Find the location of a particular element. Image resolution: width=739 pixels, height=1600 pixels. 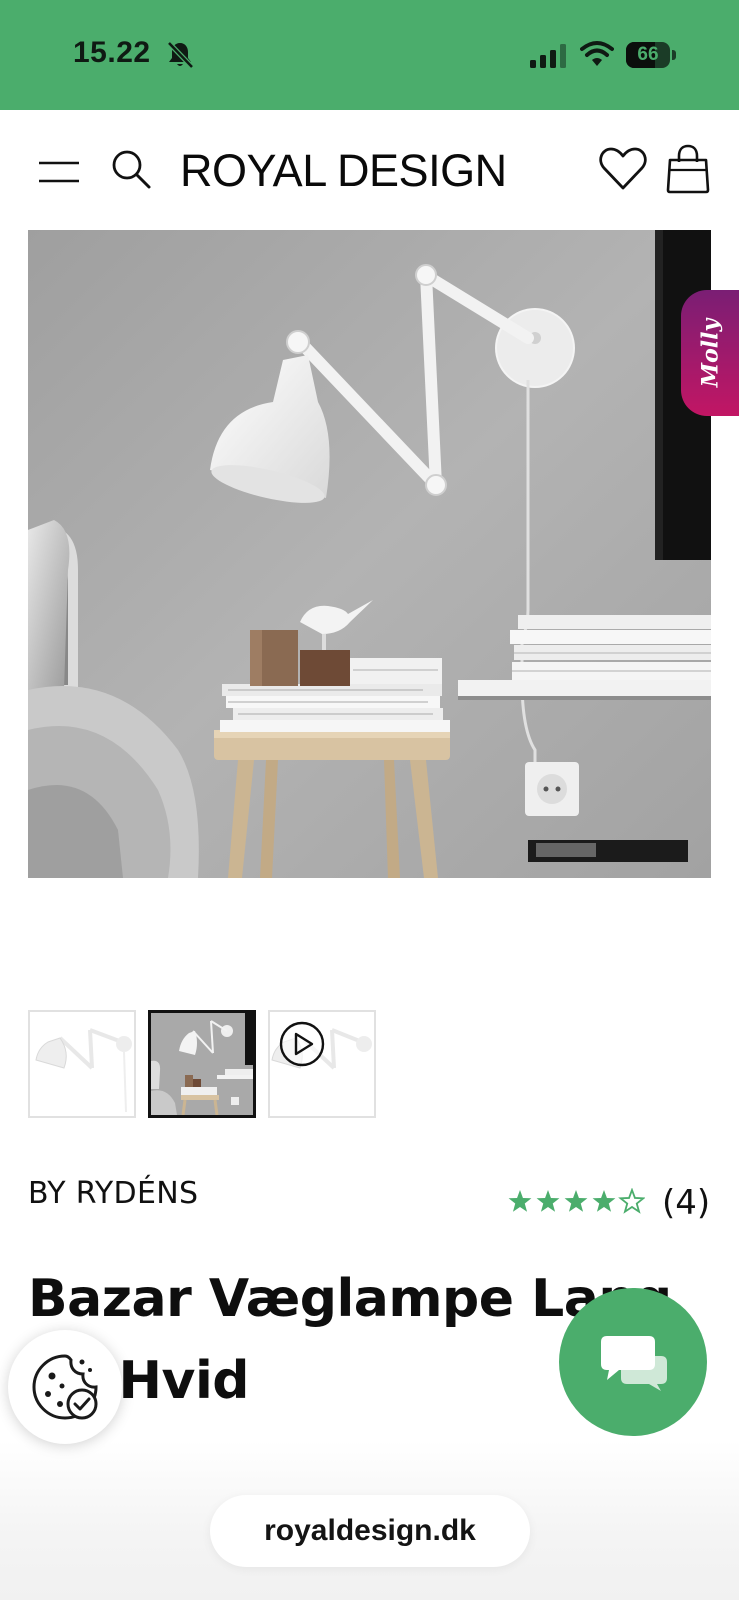

address-bar: royaldesign.dk is located at coordinates (370, 1531).